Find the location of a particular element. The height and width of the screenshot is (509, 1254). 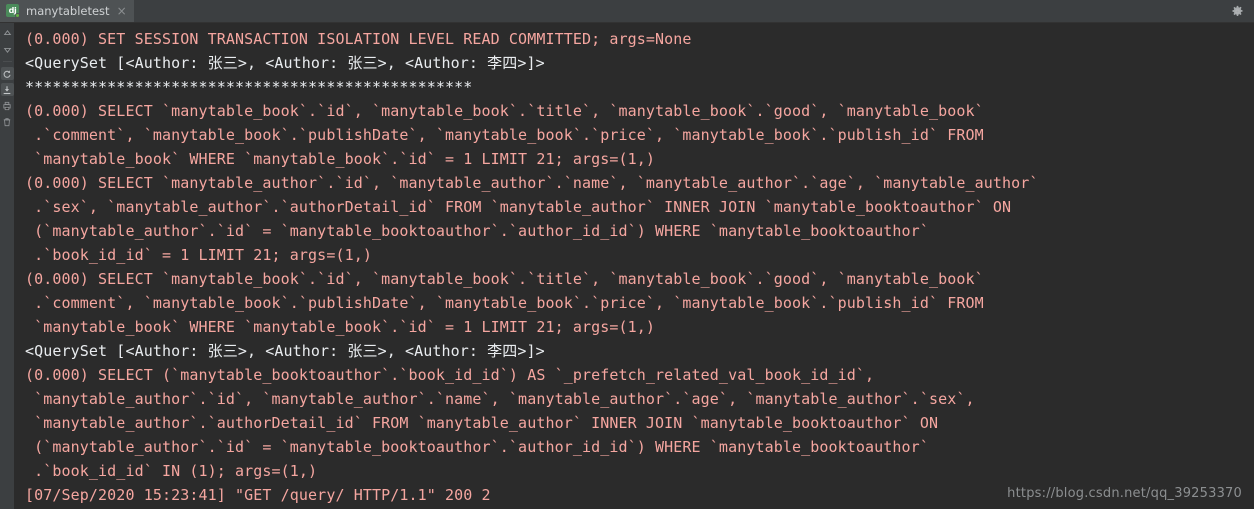

gear-icon is located at coordinates (1237, 11).